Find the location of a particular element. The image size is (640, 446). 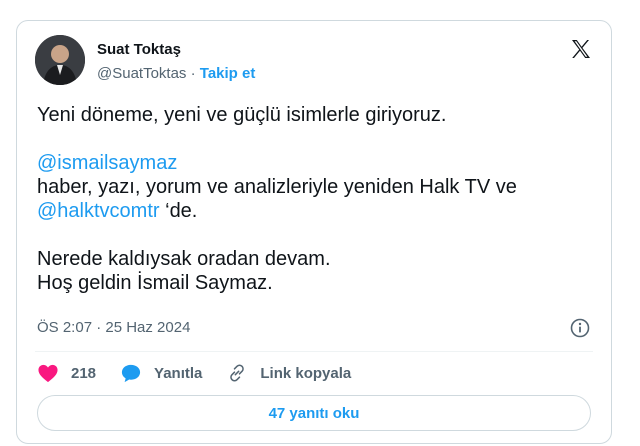

author-handle-row: @SuatToktas · Takip et is located at coordinates (176, 73).